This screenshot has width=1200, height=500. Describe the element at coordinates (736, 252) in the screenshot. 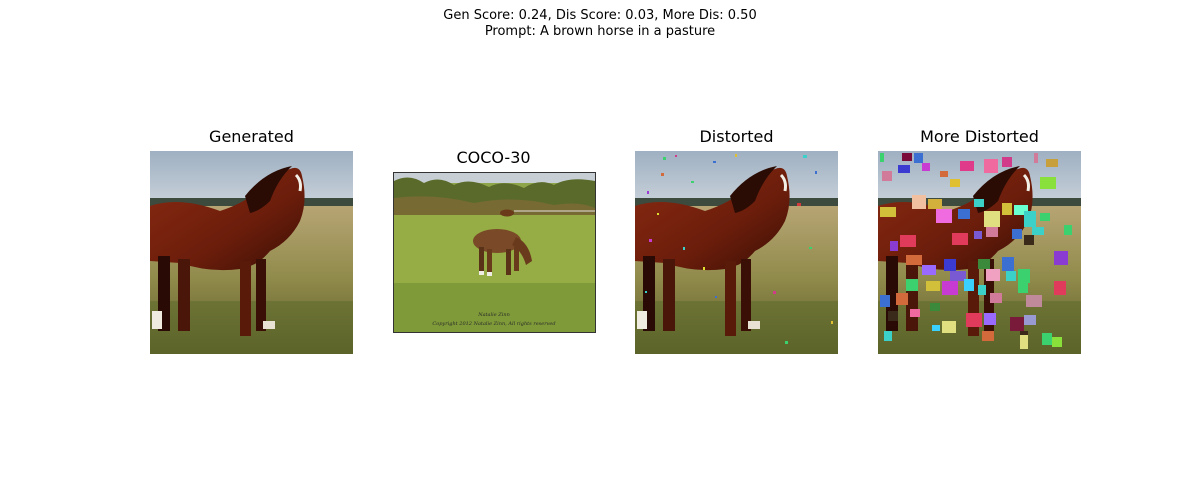

I see `distorted-image` at that location.